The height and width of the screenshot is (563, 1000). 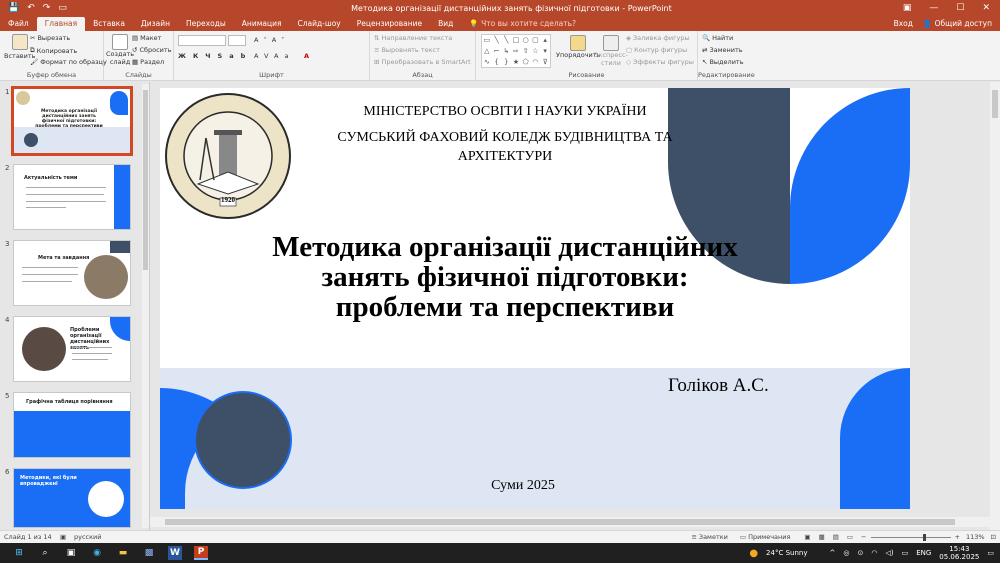 What do you see at coordinates (145, 306) in the screenshot?
I see `thumbnails-scrollbar` at bounding box center [145, 306].